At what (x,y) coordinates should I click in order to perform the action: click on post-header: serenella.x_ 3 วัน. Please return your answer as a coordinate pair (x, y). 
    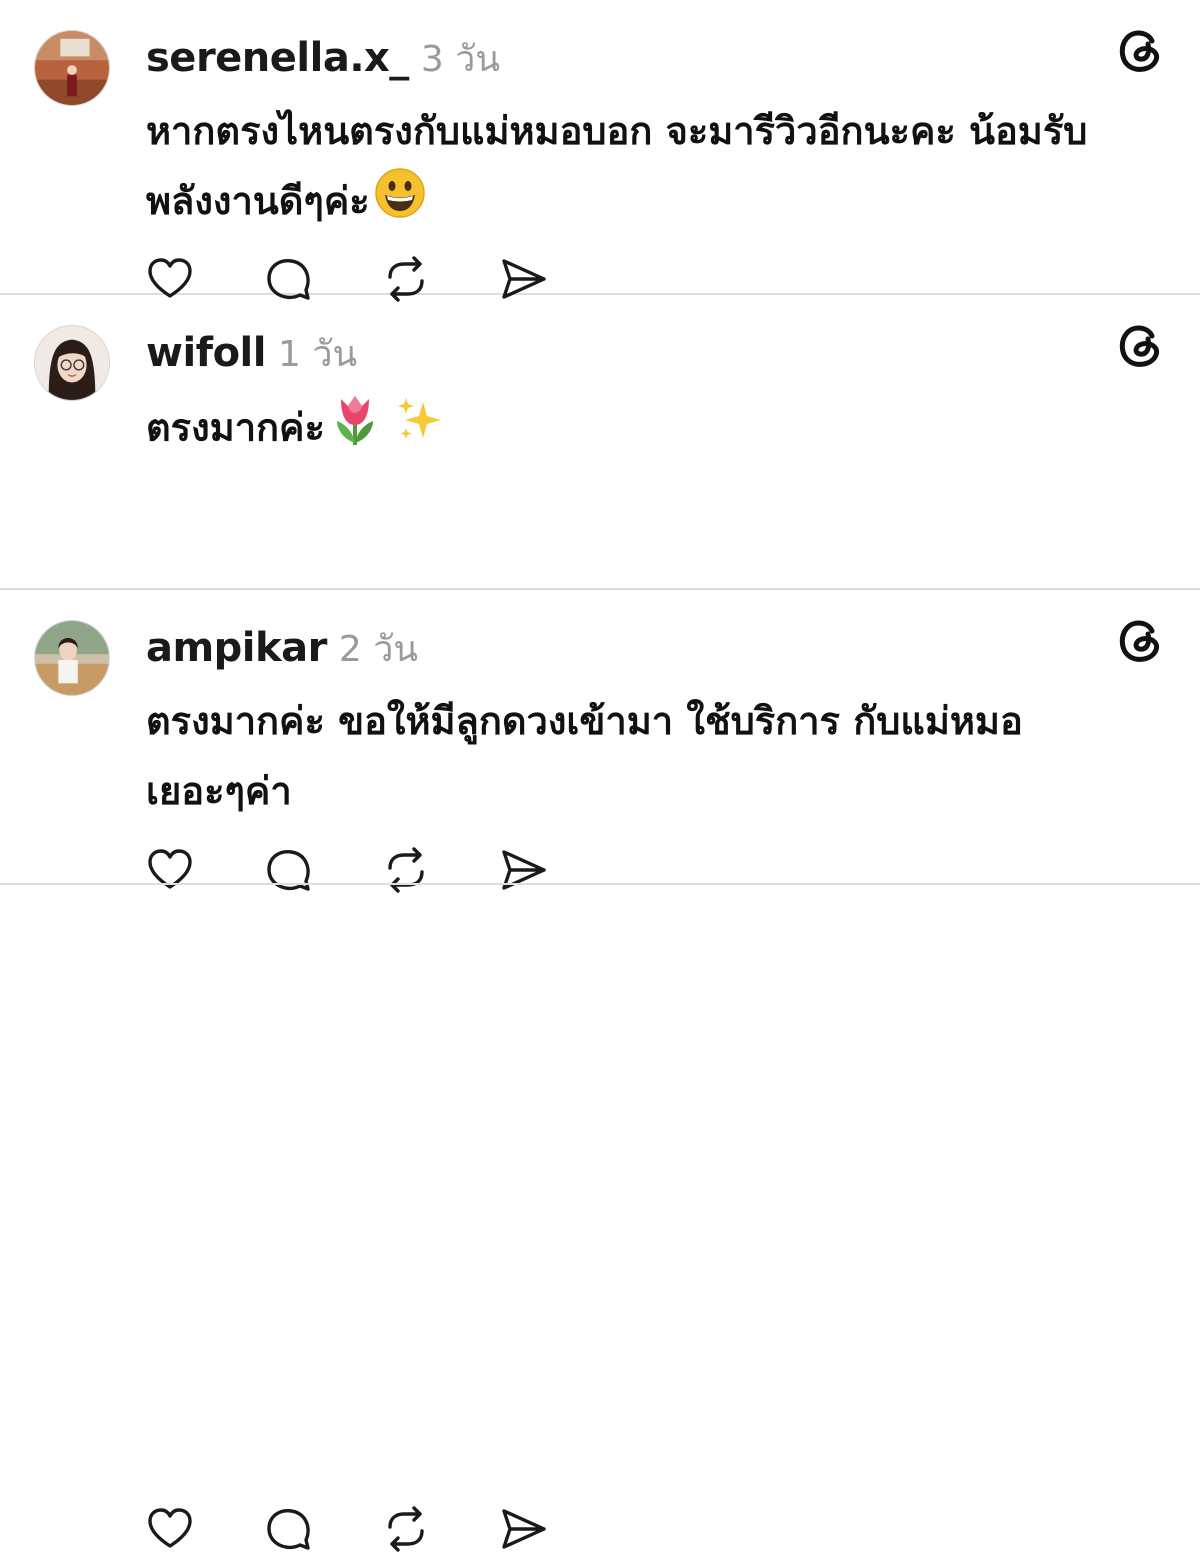
    Looking at the image, I should click on (323, 56).